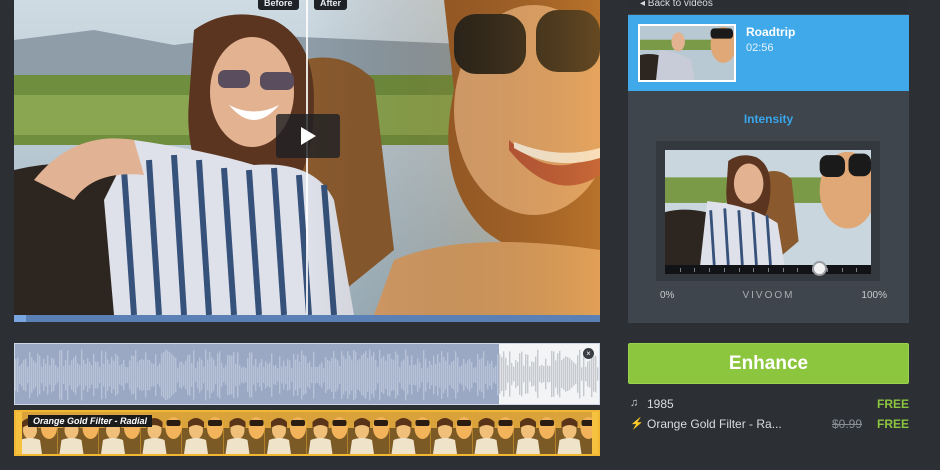  I want to click on close-icon: ×, so click(588, 353).